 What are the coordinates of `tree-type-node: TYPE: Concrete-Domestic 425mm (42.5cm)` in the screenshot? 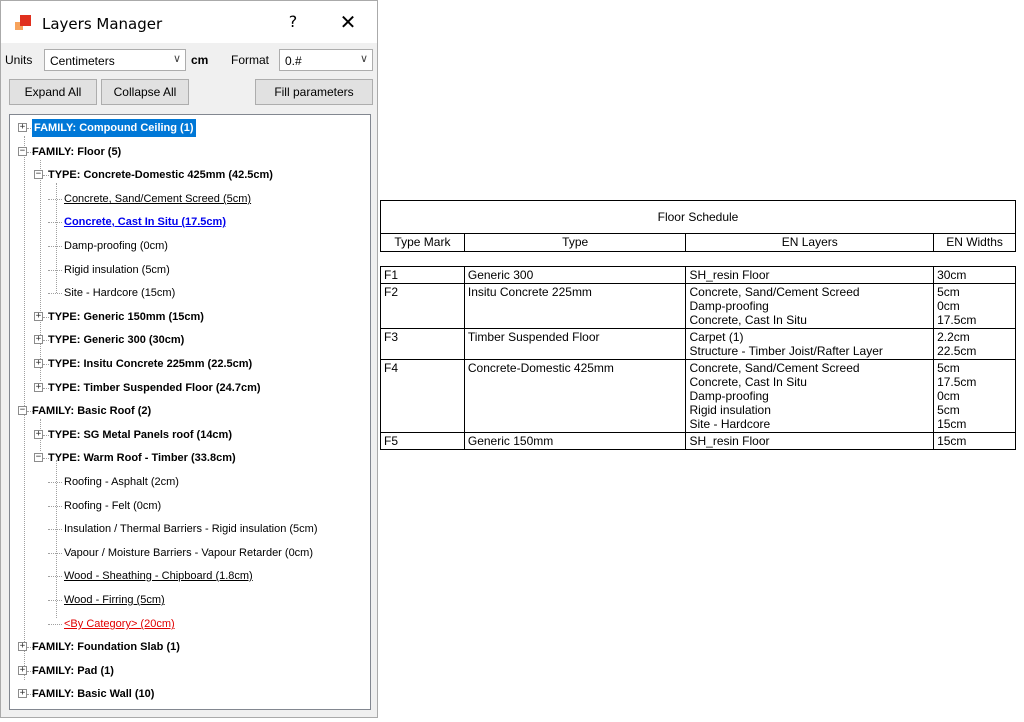 It's located at (160, 175).